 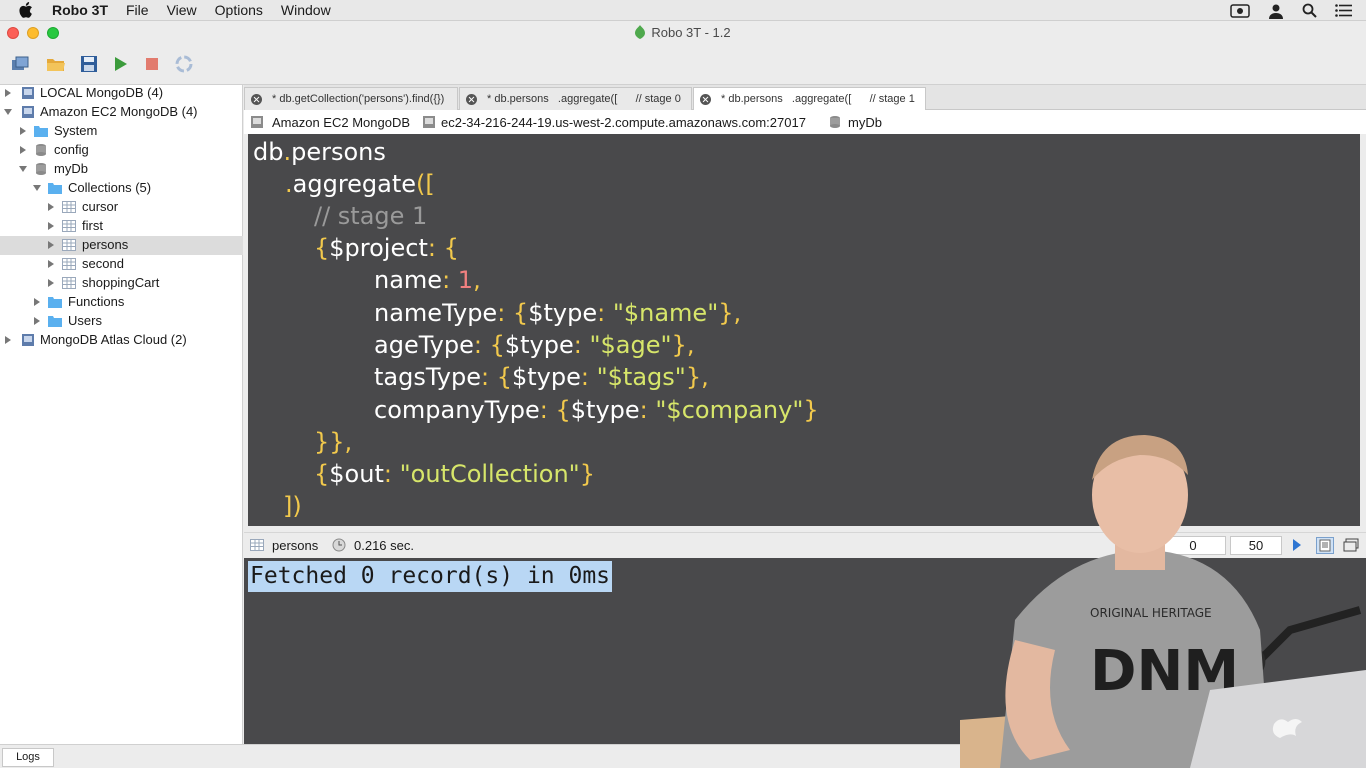 What do you see at coordinates (121, 150) in the screenshot?
I see `tree-item-config: config` at bounding box center [121, 150].